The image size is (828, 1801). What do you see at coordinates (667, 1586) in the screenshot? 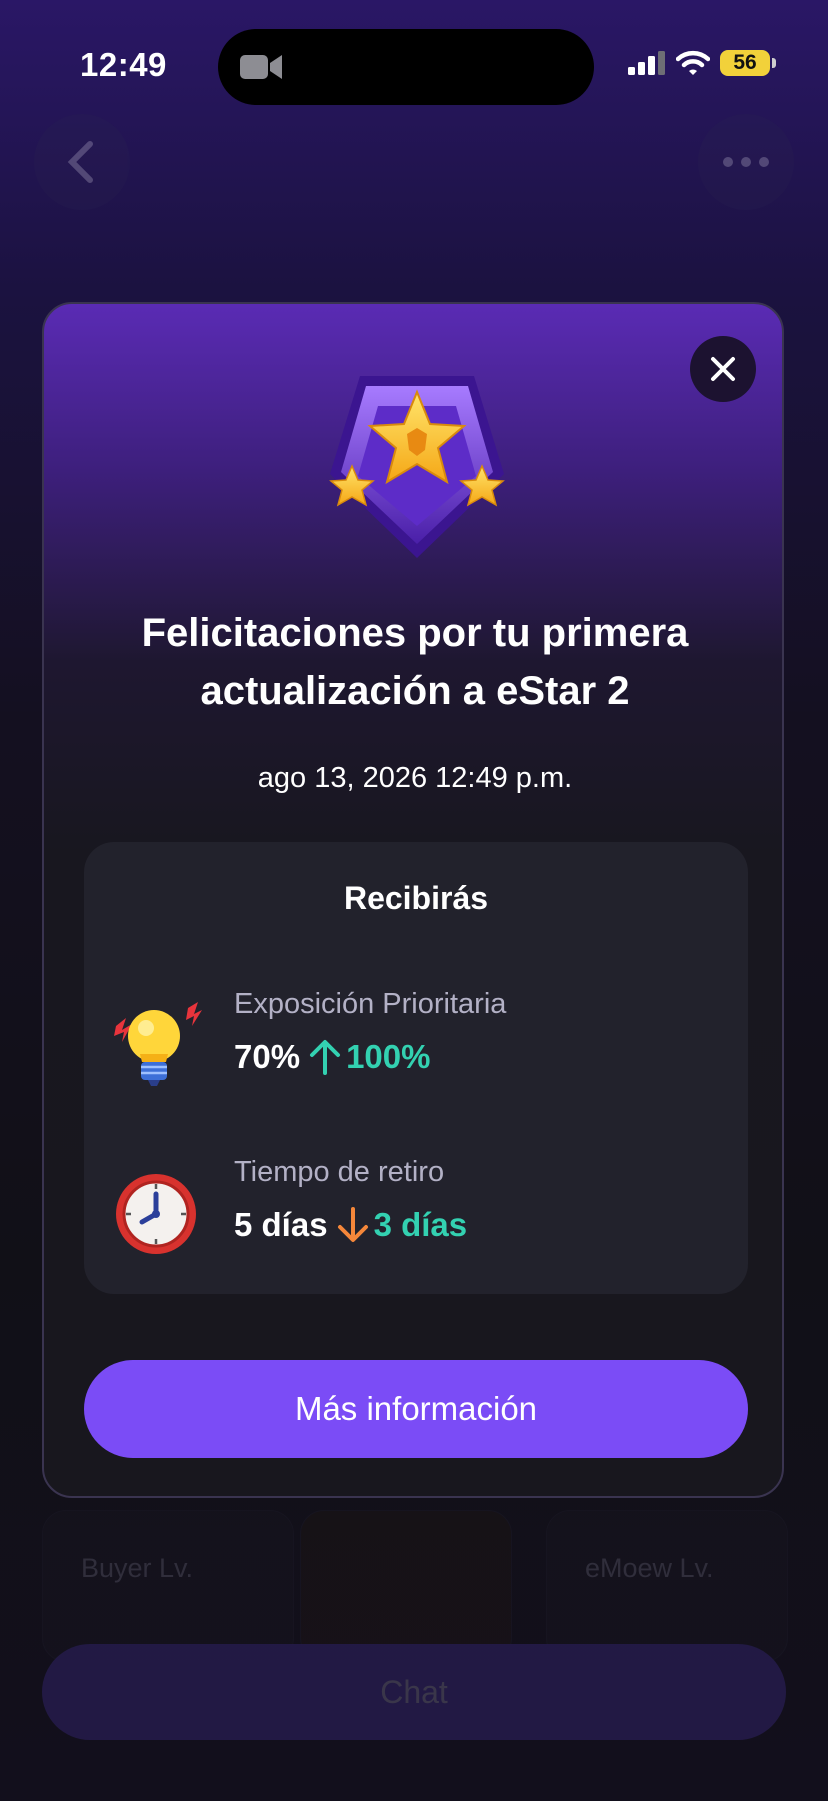
I see `emoew-level-card: eMoew Lv.` at bounding box center [667, 1586].